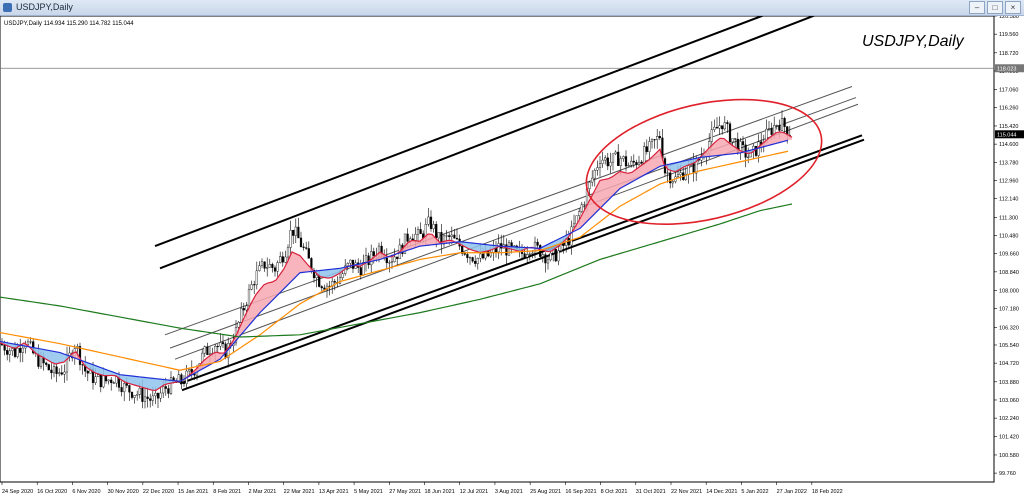  Describe the element at coordinates (1009, 383) in the screenshot. I see `y-tick-label: 103.880` at that location.